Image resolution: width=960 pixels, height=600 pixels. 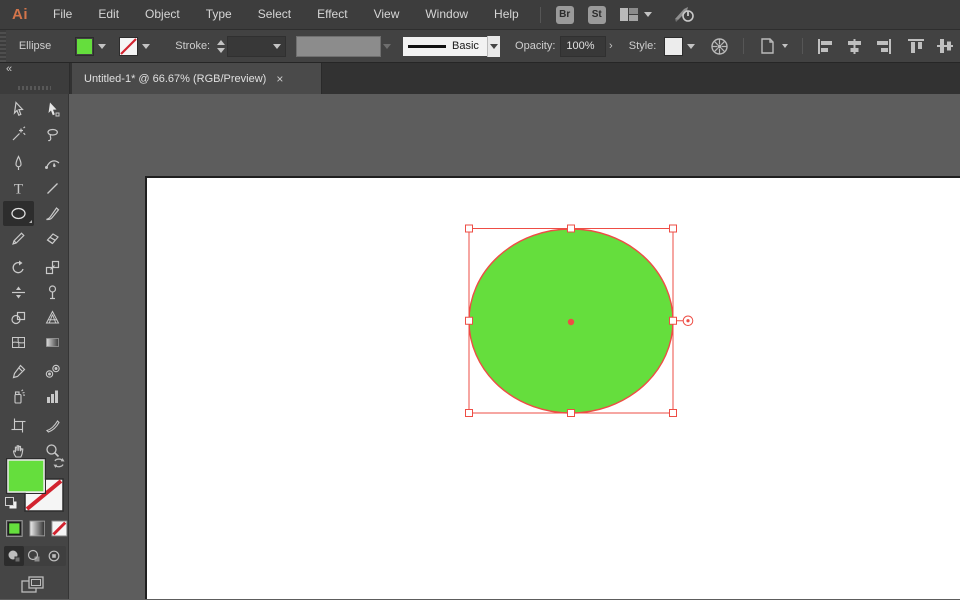 I want to click on menu-select: Select, so click(x=274, y=14).